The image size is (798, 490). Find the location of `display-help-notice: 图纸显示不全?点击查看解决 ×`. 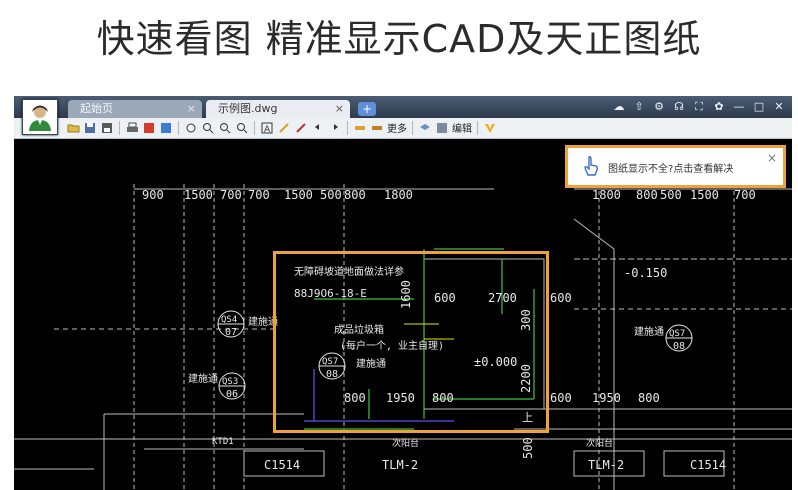

display-help-notice: 图纸显示不全?点击查看解决 × is located at coordinates (675, 166).